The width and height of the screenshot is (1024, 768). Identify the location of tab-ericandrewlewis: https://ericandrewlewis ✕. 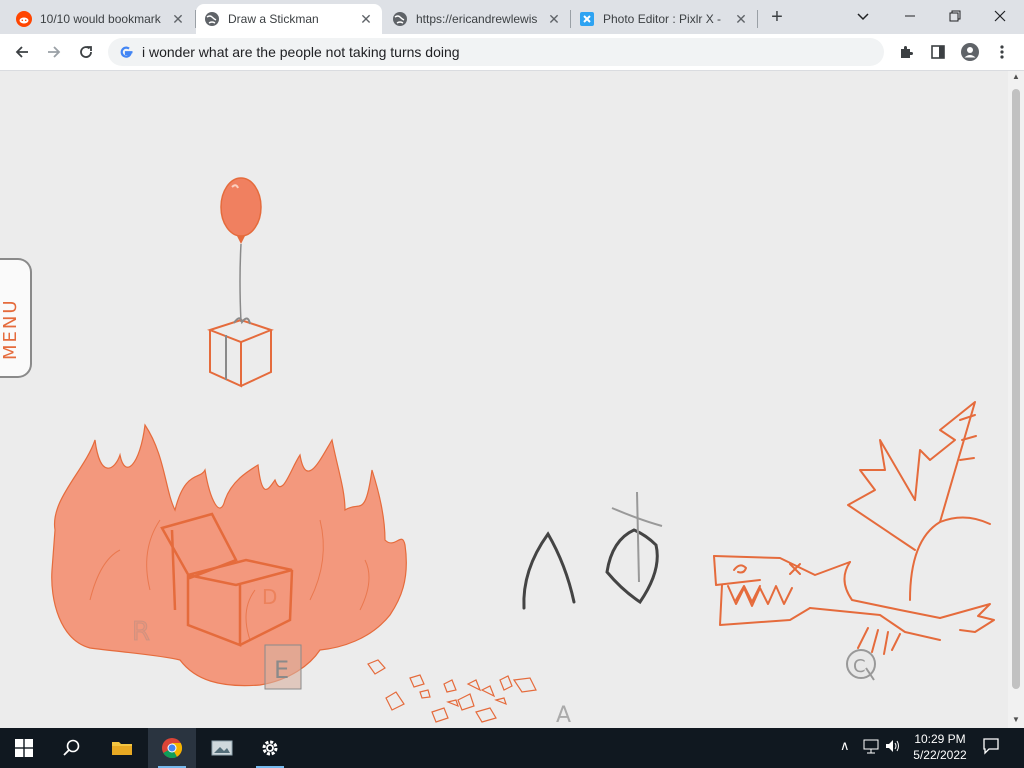
(477, 19).